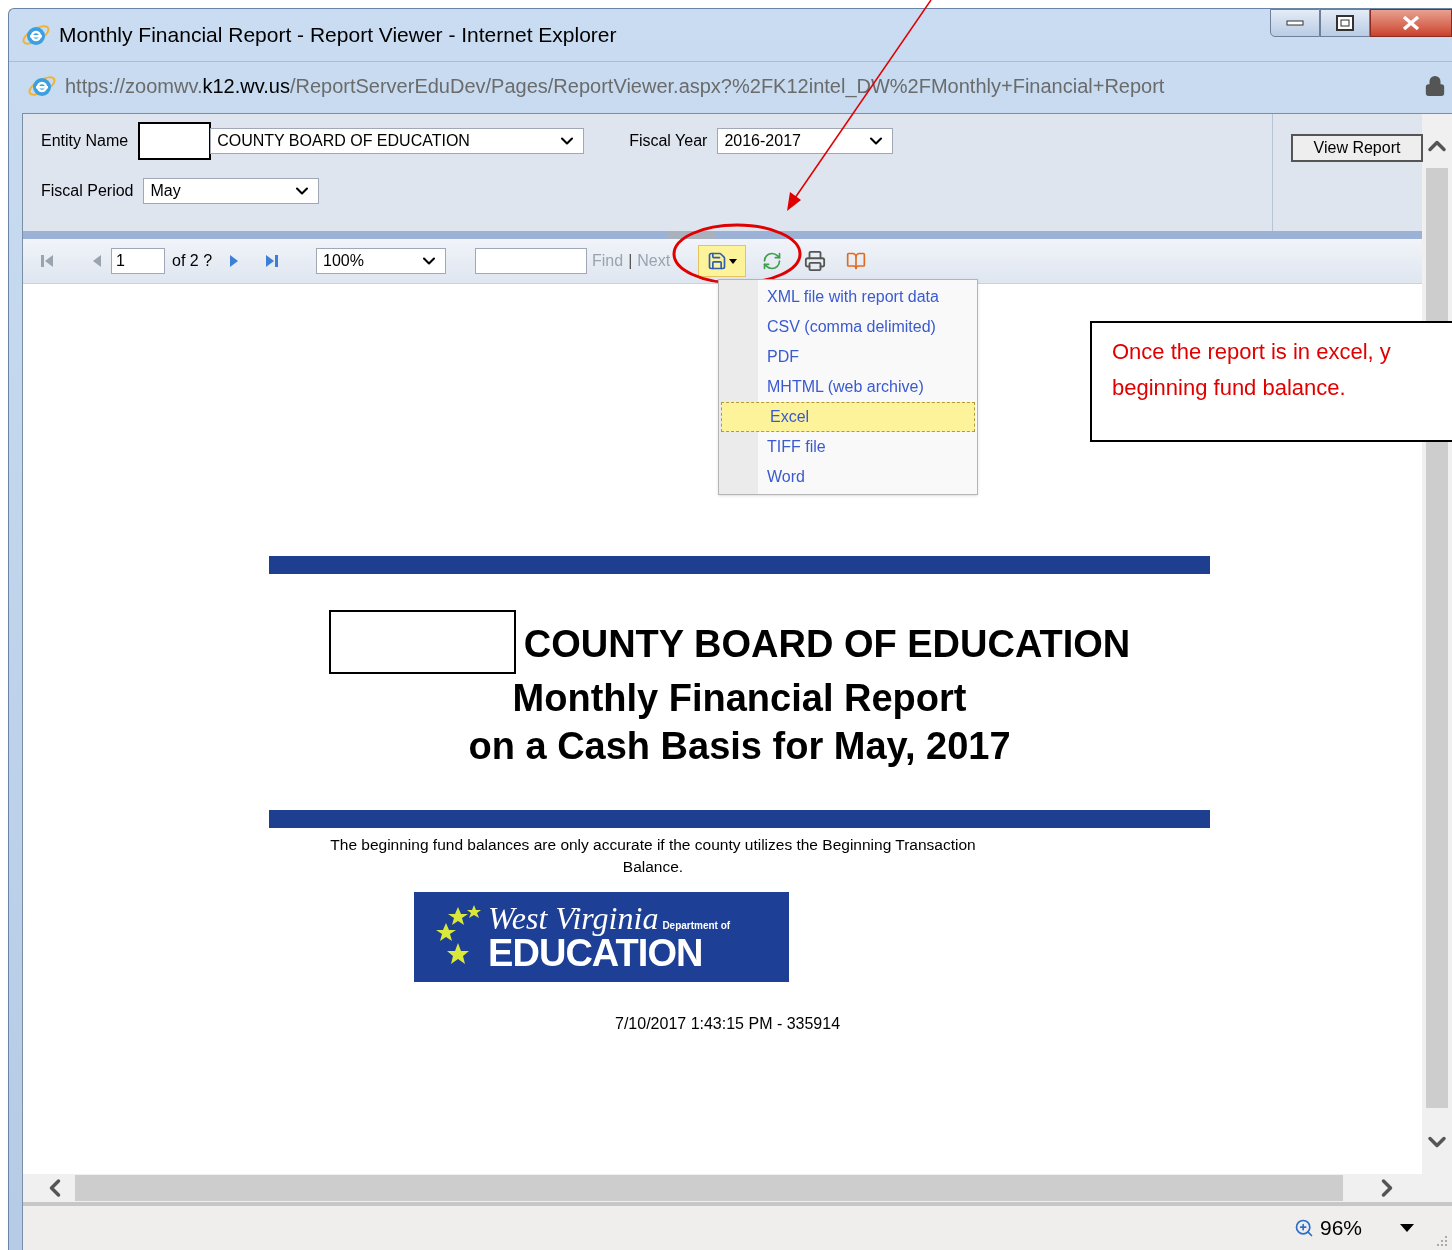  Describe the element at coordinates (1441, 1241) in the screenshot. I see `resize-grip-icon` at that location.